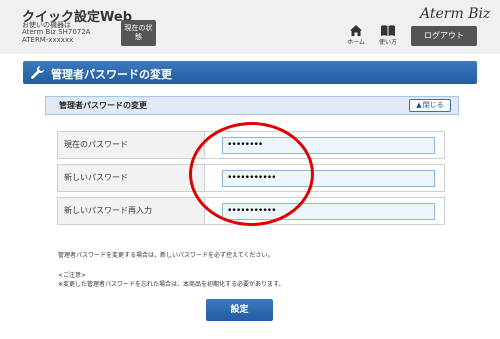 The height and width of the screenshot is (339, 500). I want to click on wrench-icon, so click(37, 72).